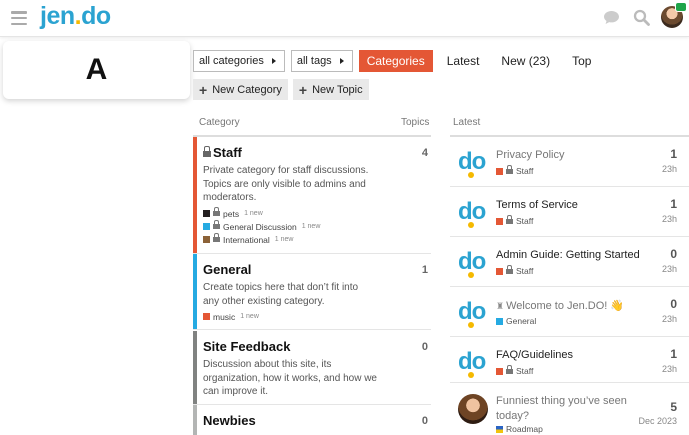 The height and width of the screenshot is (435, 689). Describe the element at coordinates (611, 17) in the screenshot. I see `chat-icon` at that location.